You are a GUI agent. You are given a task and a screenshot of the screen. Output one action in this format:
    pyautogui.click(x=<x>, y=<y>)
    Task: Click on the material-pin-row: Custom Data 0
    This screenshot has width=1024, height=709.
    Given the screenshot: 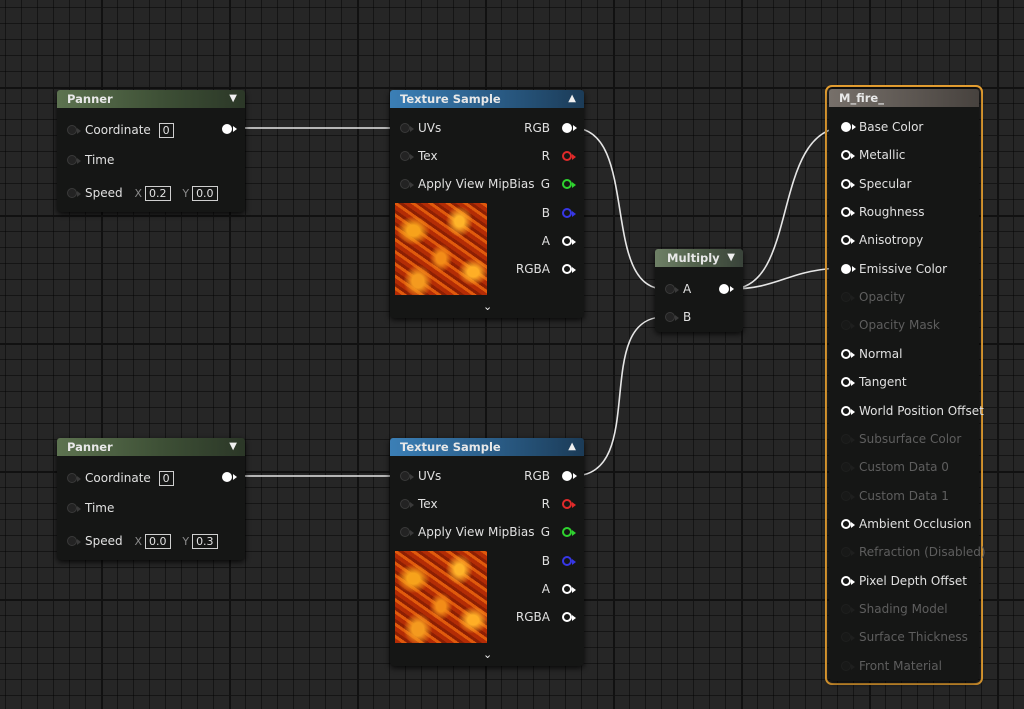 What is the action you would take?
    pyautogui.click(x=895, y=467)
    